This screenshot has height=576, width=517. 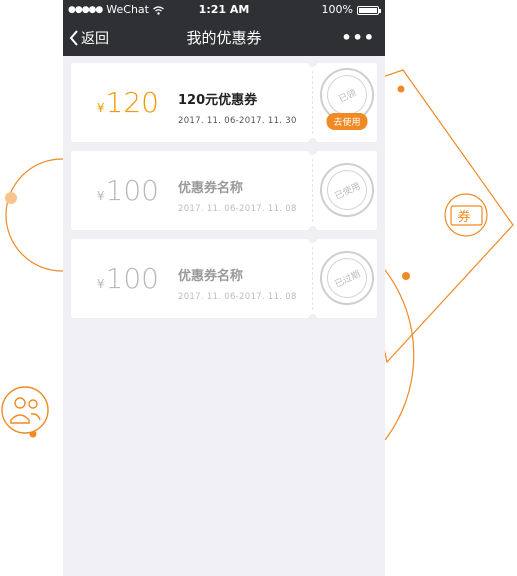 I want to click on more-menu-button: •••, so click(x=358, y=38).